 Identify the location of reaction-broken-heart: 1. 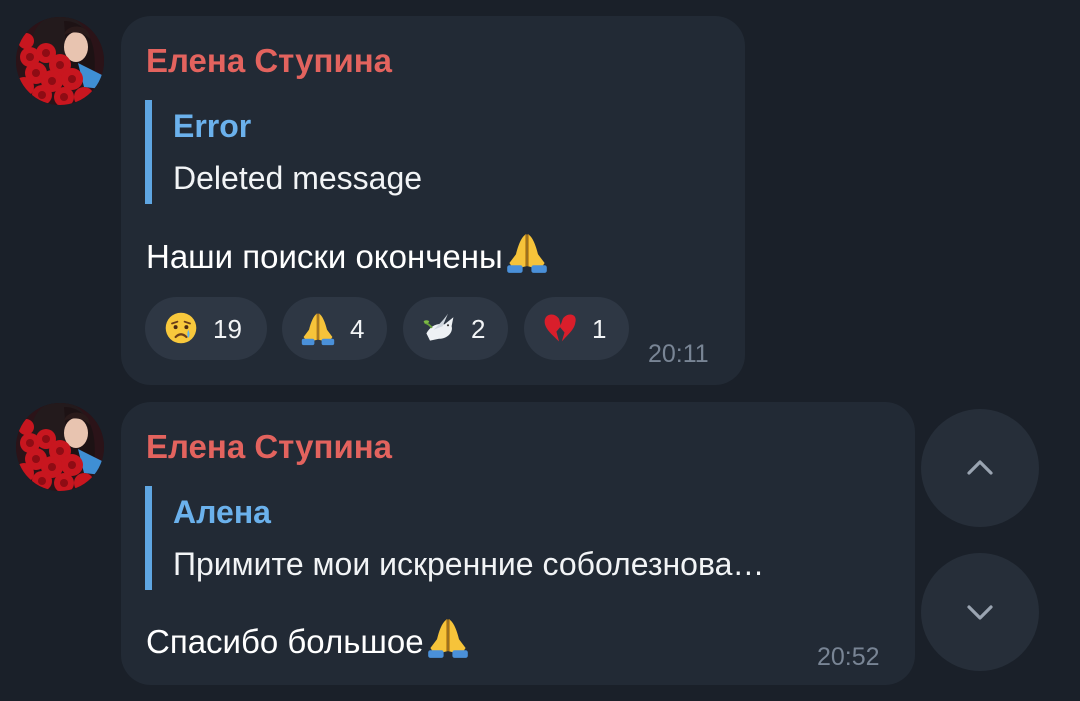
(576, 328).